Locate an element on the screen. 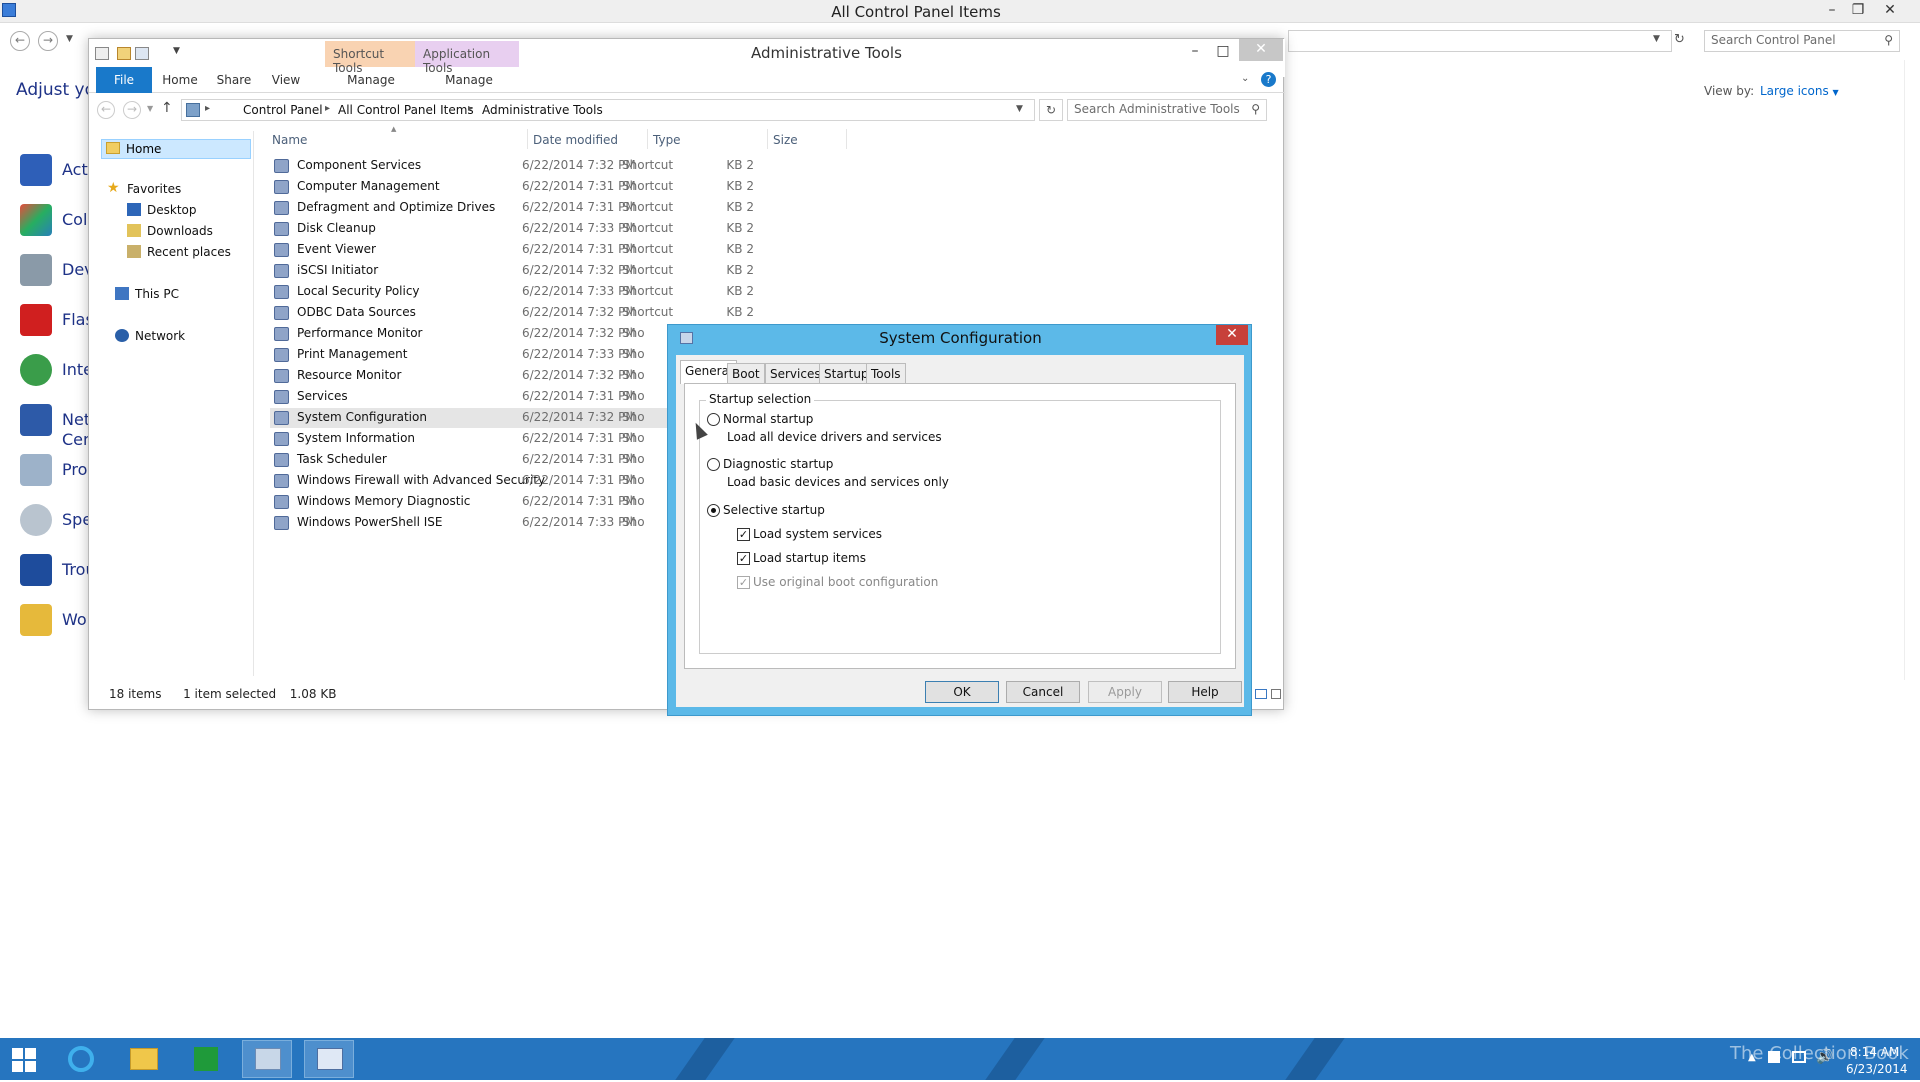 The width and height of the screenshot is (1920, 1082). load-system-services-label: Load system services is located at coordinates (817, 534).